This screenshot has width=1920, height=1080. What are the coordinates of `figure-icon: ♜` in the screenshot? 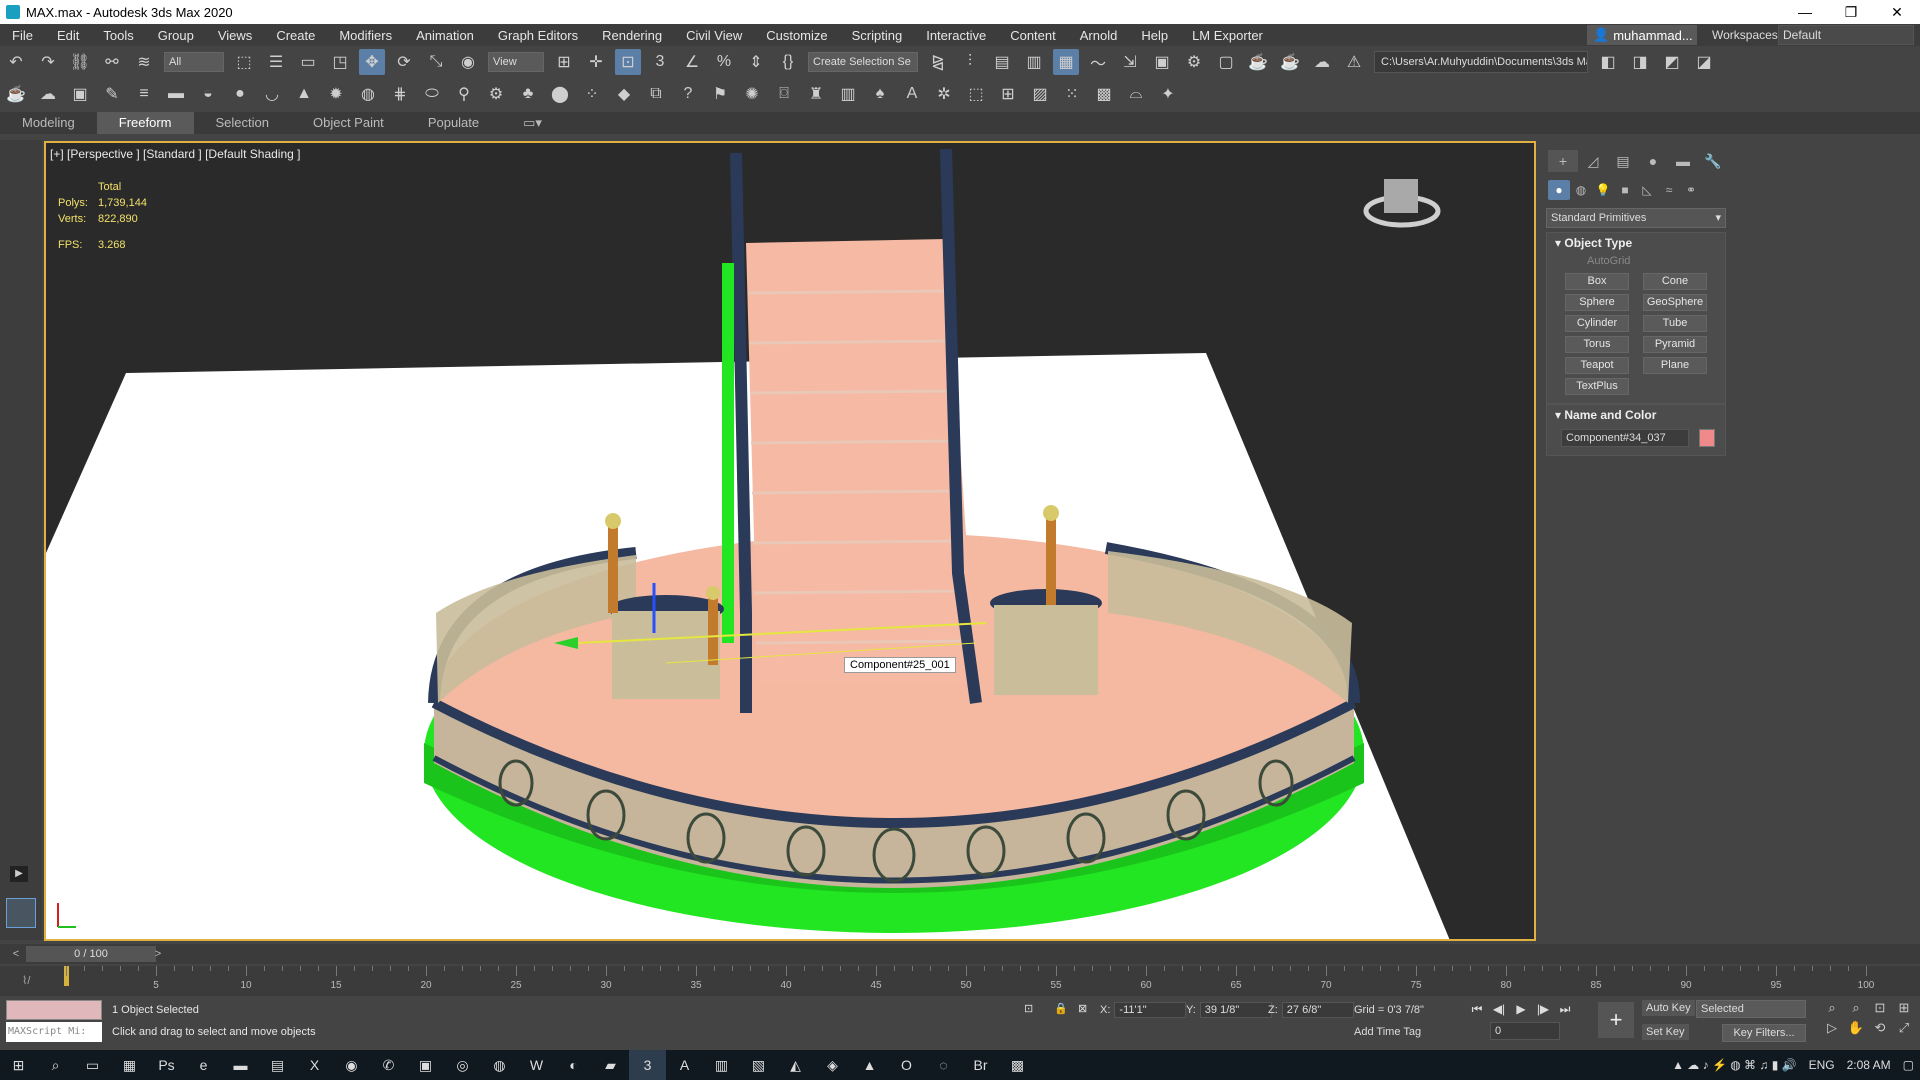 It's located at (816, 94).